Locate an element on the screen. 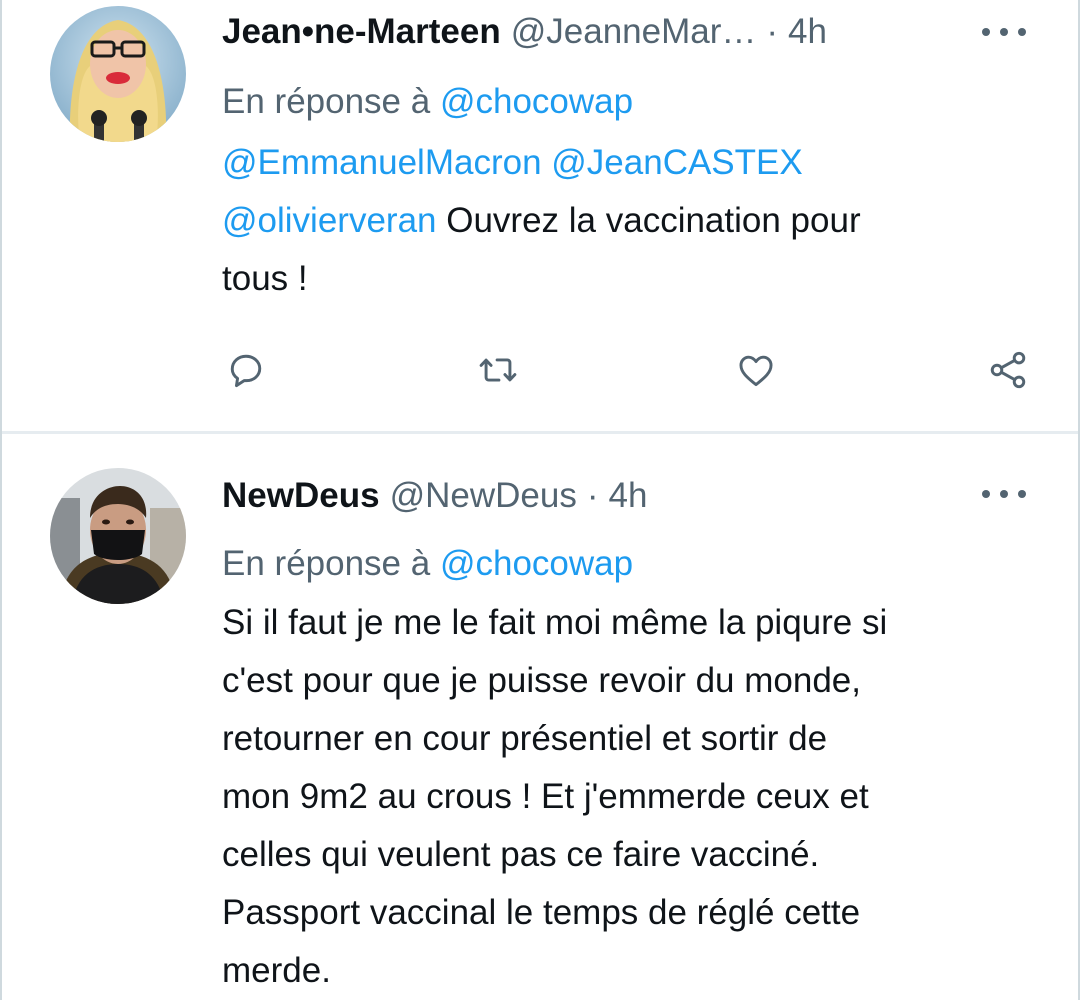  tweet-header: NewDeus @NewDeus · 4h is located at coordinates (575, 496).